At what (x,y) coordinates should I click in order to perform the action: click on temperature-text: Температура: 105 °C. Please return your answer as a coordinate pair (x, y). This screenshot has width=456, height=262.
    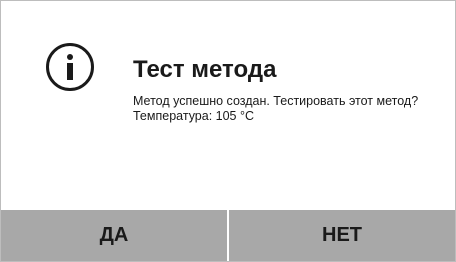
    Looking at the image, I should click on (194, 116).